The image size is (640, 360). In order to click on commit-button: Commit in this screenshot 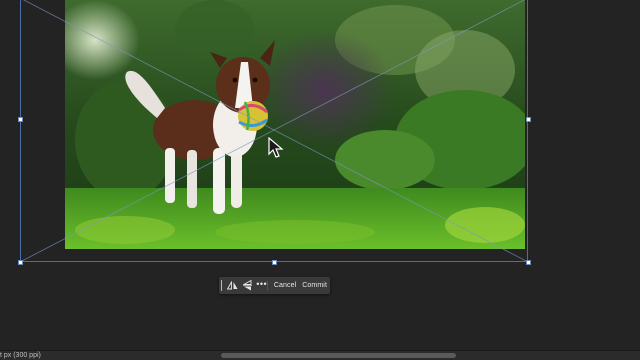, I will do `click(314, 285)`.